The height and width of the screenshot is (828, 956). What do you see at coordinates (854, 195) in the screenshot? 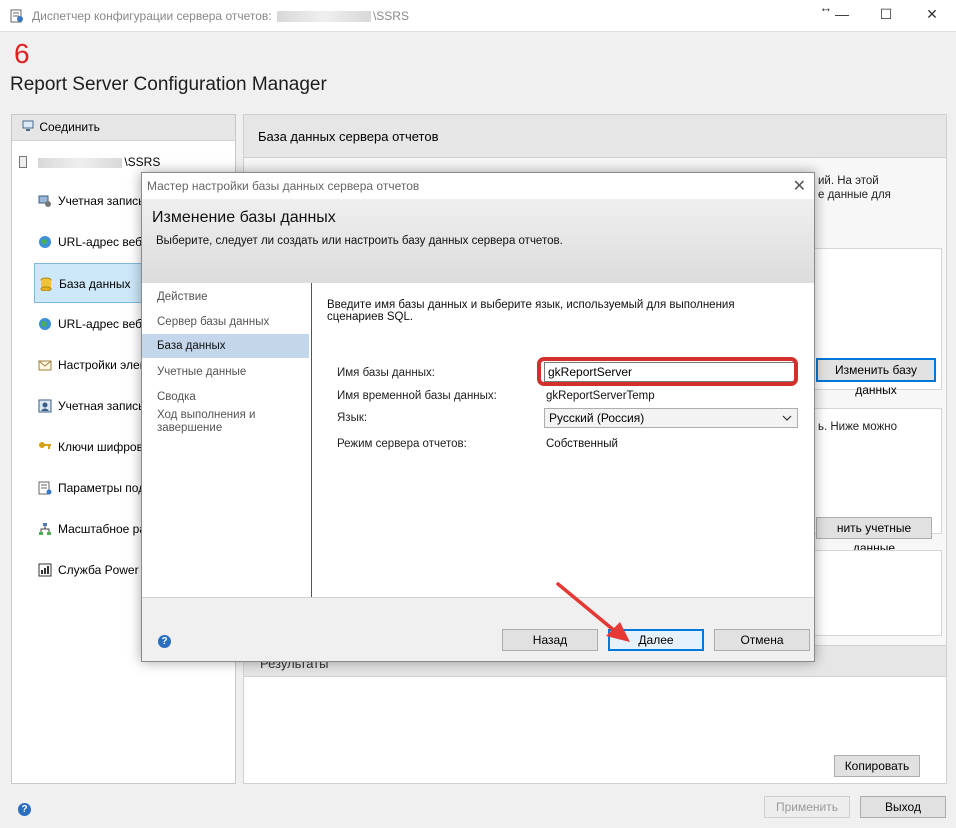
I see `bg-description-line-2: е данные для` at bounding box center [854, 195].